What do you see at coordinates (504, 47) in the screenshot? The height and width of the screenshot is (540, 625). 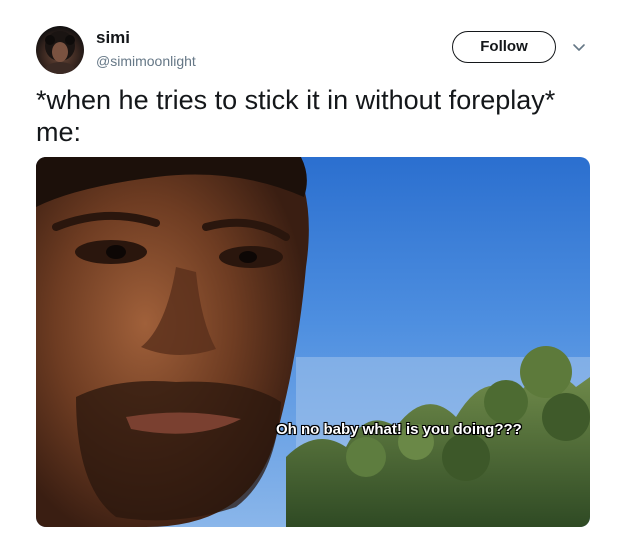 I see `follow-button: Follow` at bounding box center [504, 47].